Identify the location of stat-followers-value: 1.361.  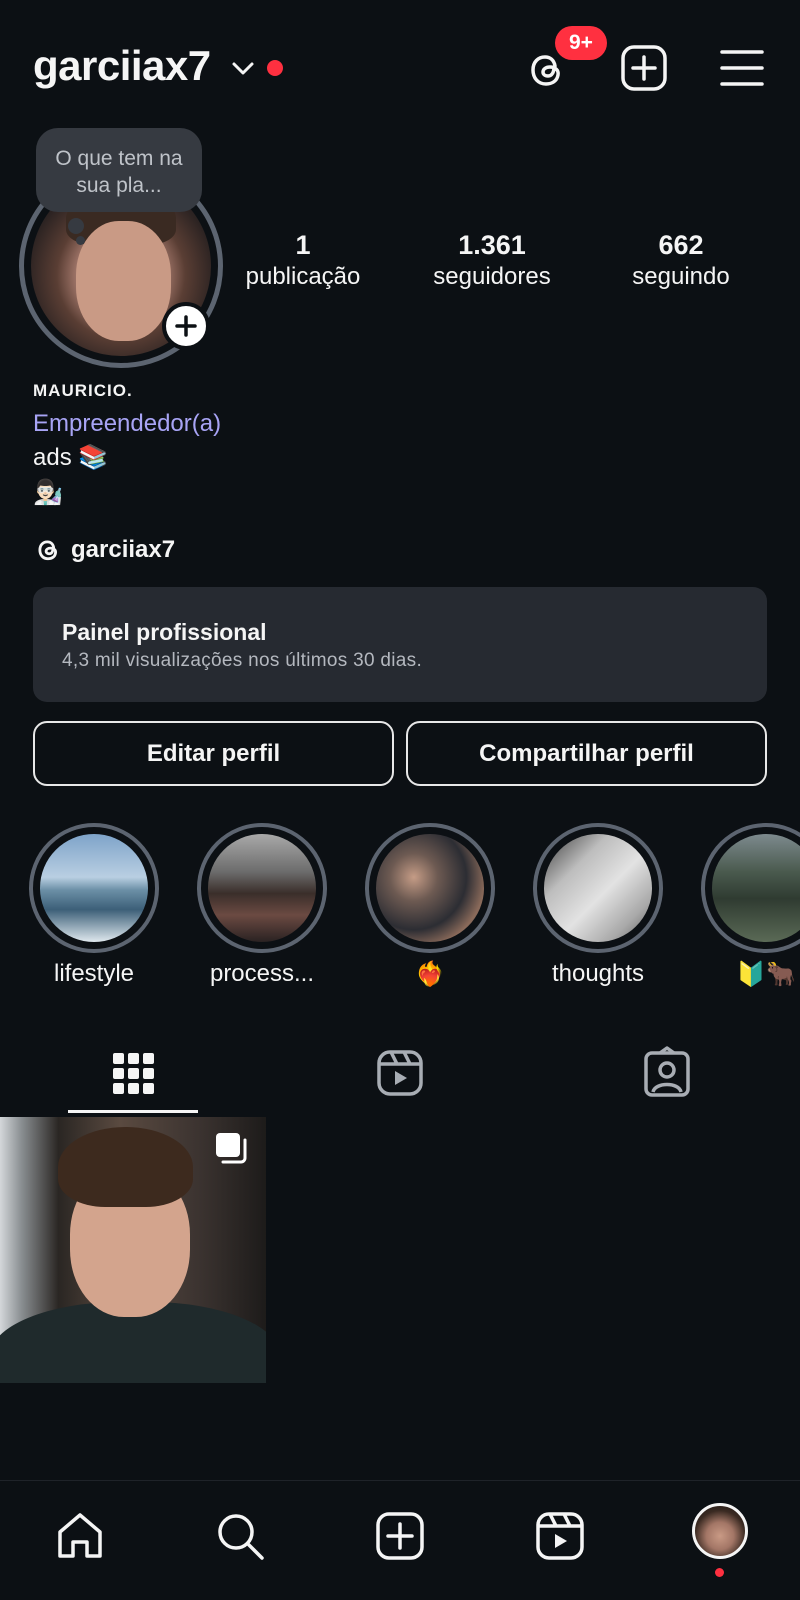
(492, 245).